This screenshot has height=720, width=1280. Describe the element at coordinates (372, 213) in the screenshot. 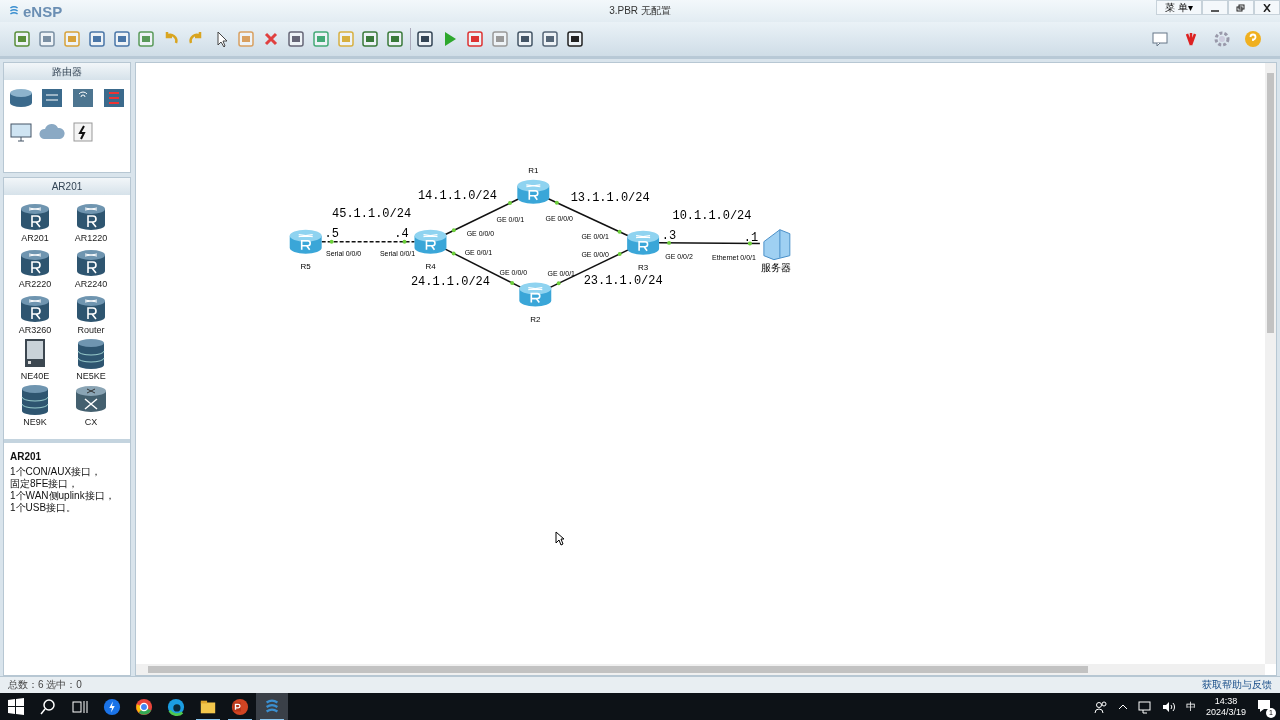

I see `subnet-label: 45.1.1.0/24` at that location.